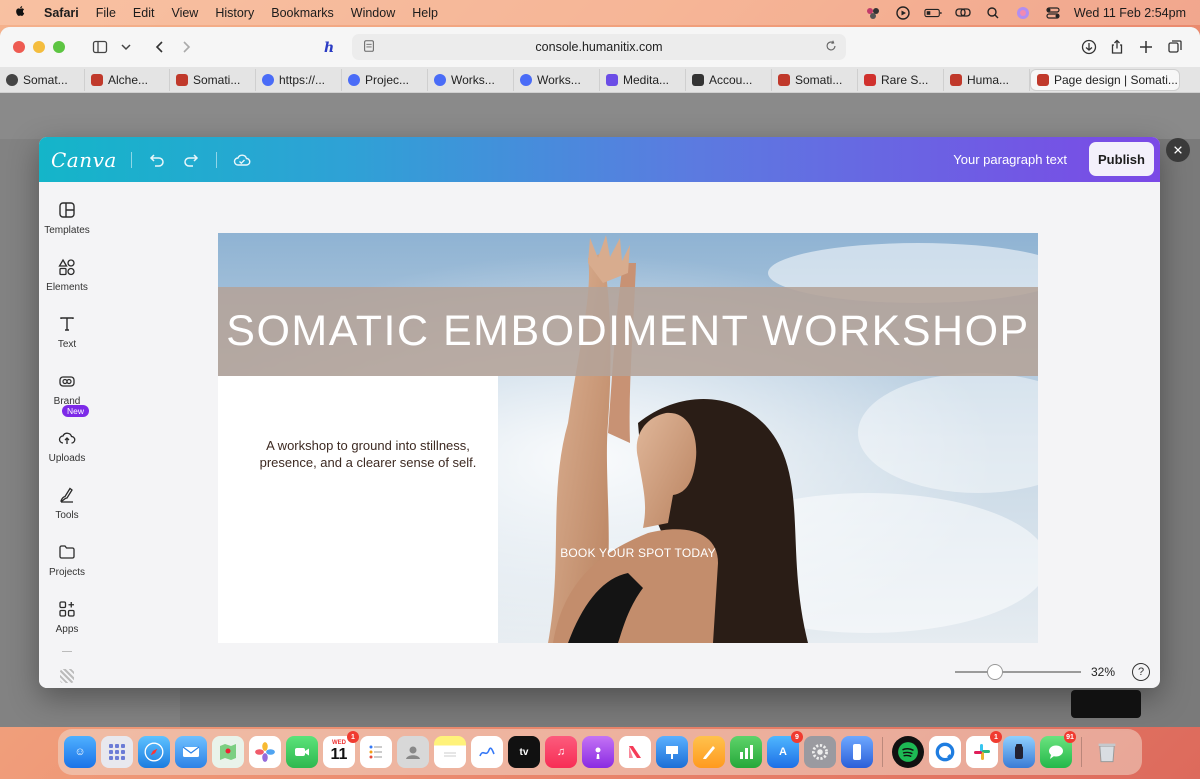  What do you see at coordinates (746, 752) in the screenshot?
I see `numbers-icon` at bounding box center [746, 752].